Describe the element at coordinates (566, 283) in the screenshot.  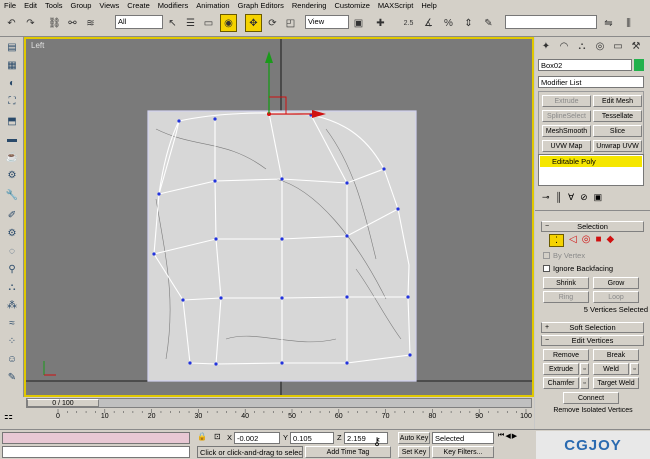
I see `shrink-button: Shrink` at that location.